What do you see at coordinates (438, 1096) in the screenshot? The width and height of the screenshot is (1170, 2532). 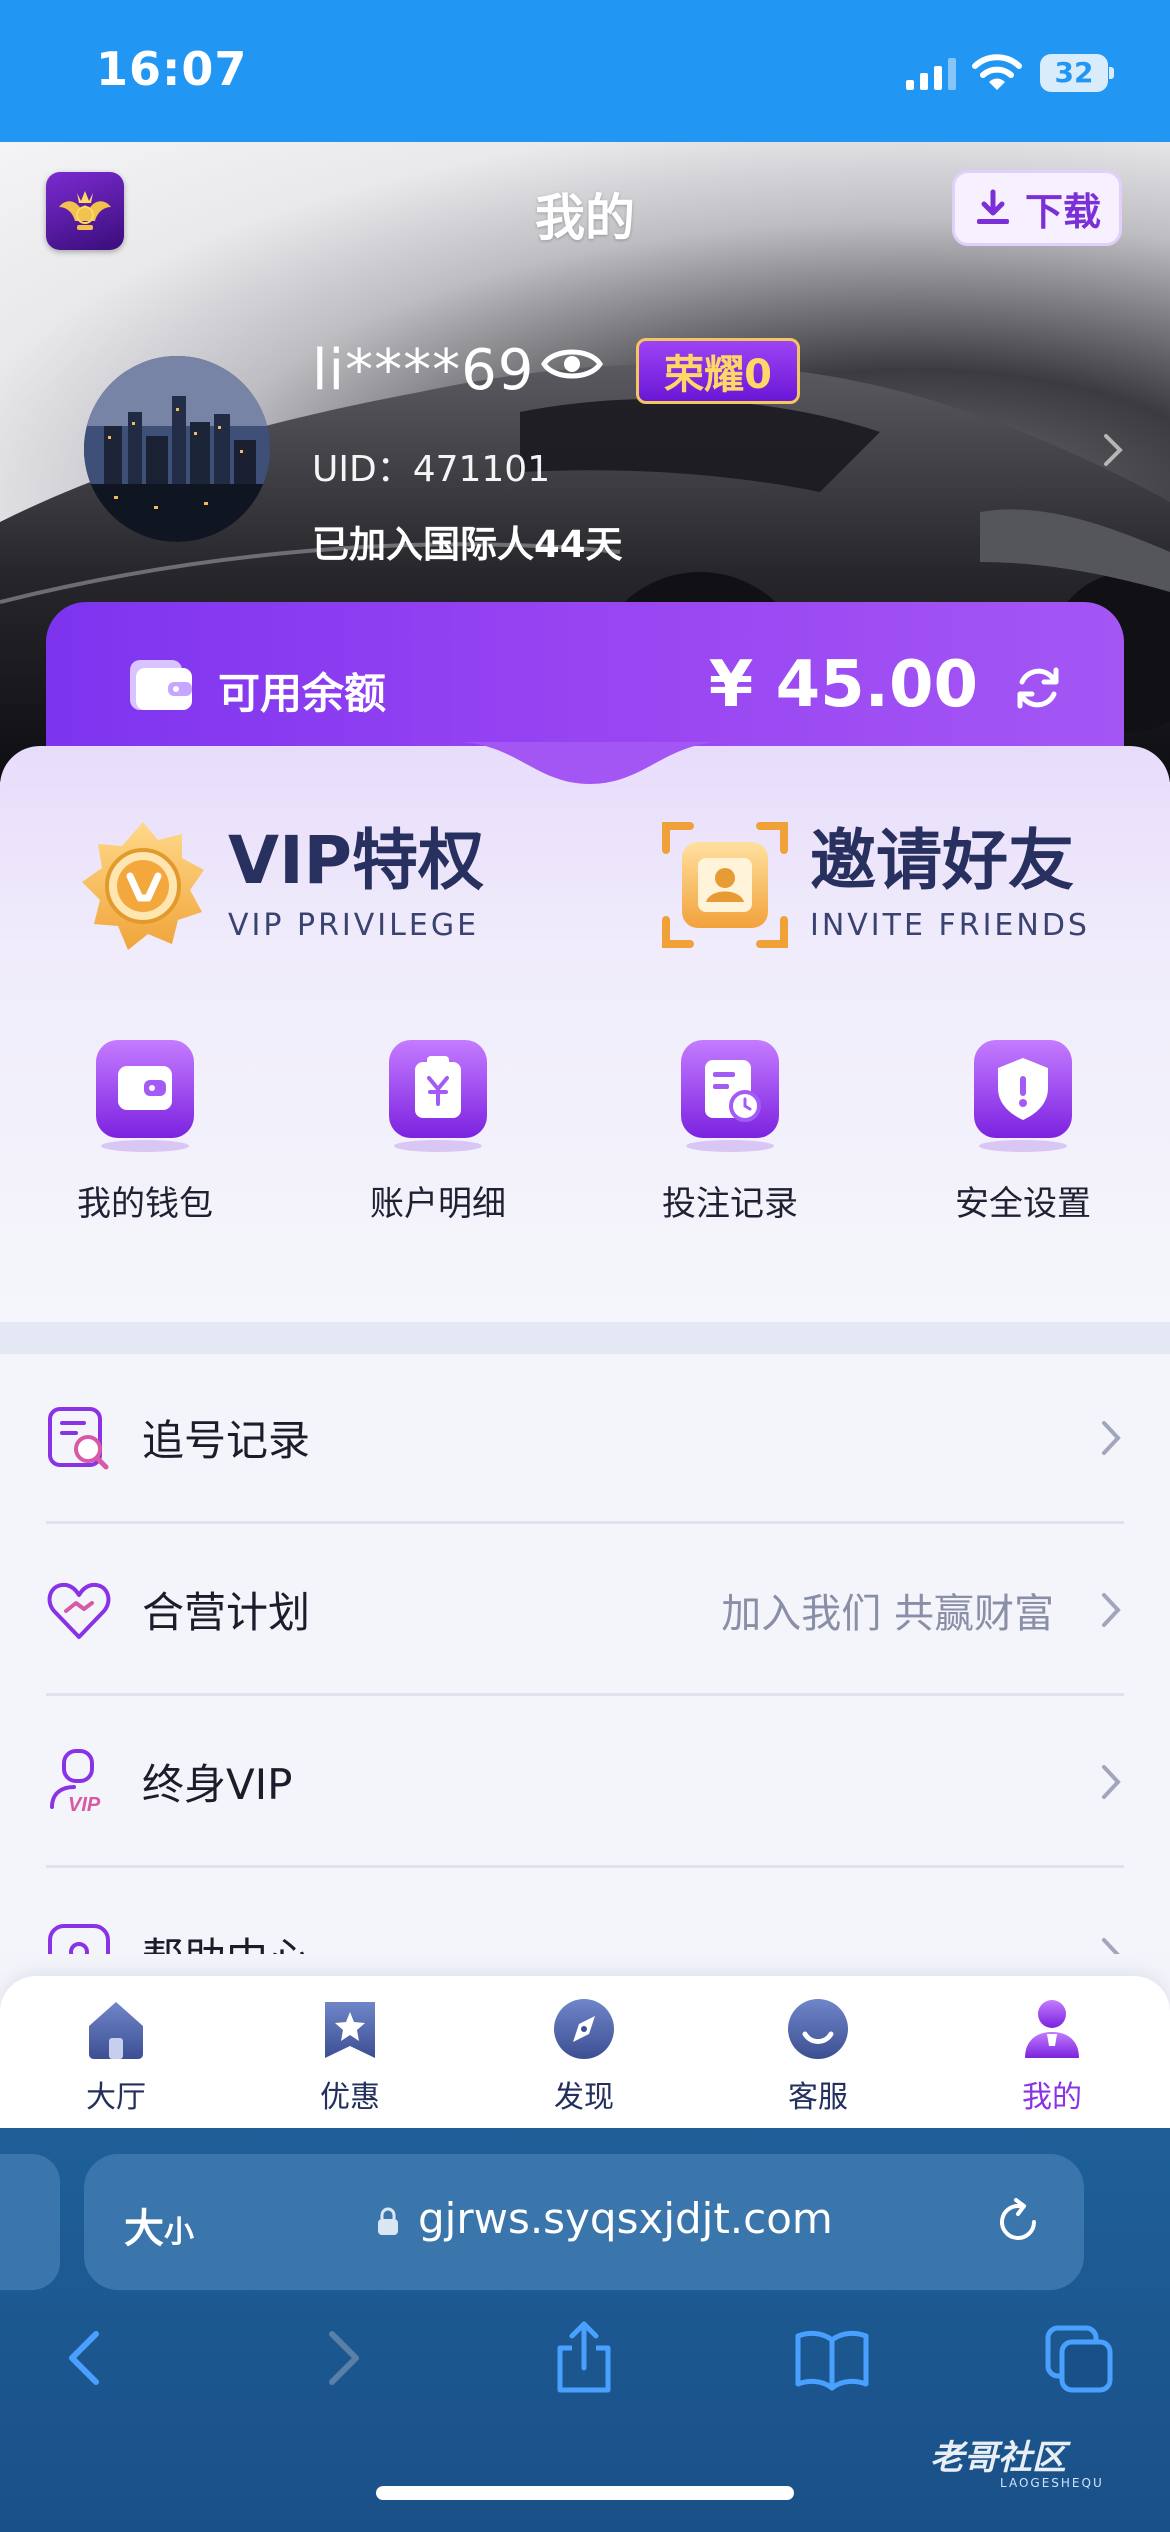 I see `yen-receipt-icon` at bounding box center [438, 1096].